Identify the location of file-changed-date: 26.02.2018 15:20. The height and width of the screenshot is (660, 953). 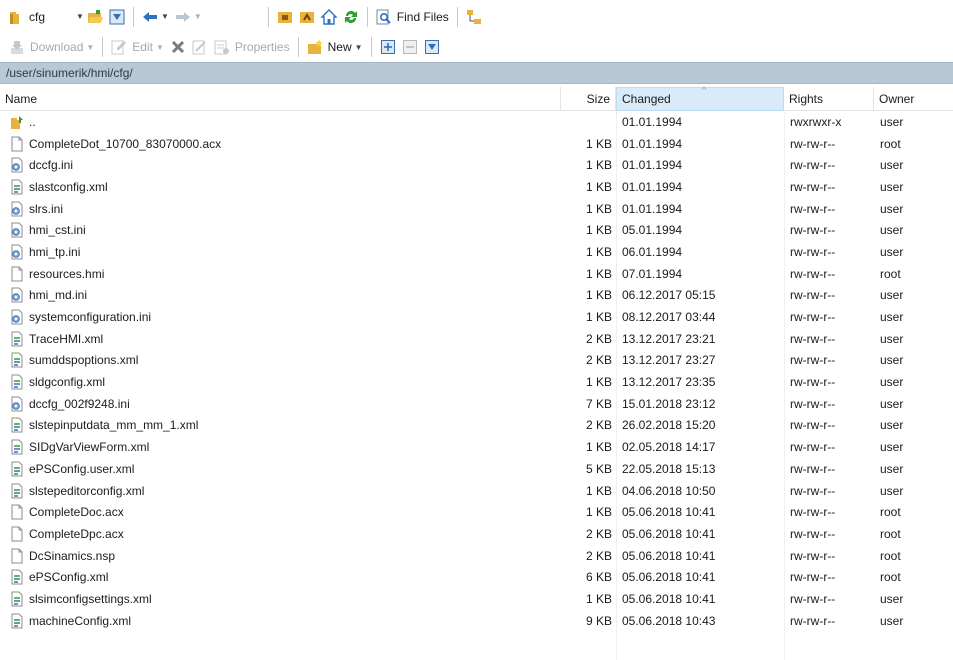
(669, 425).